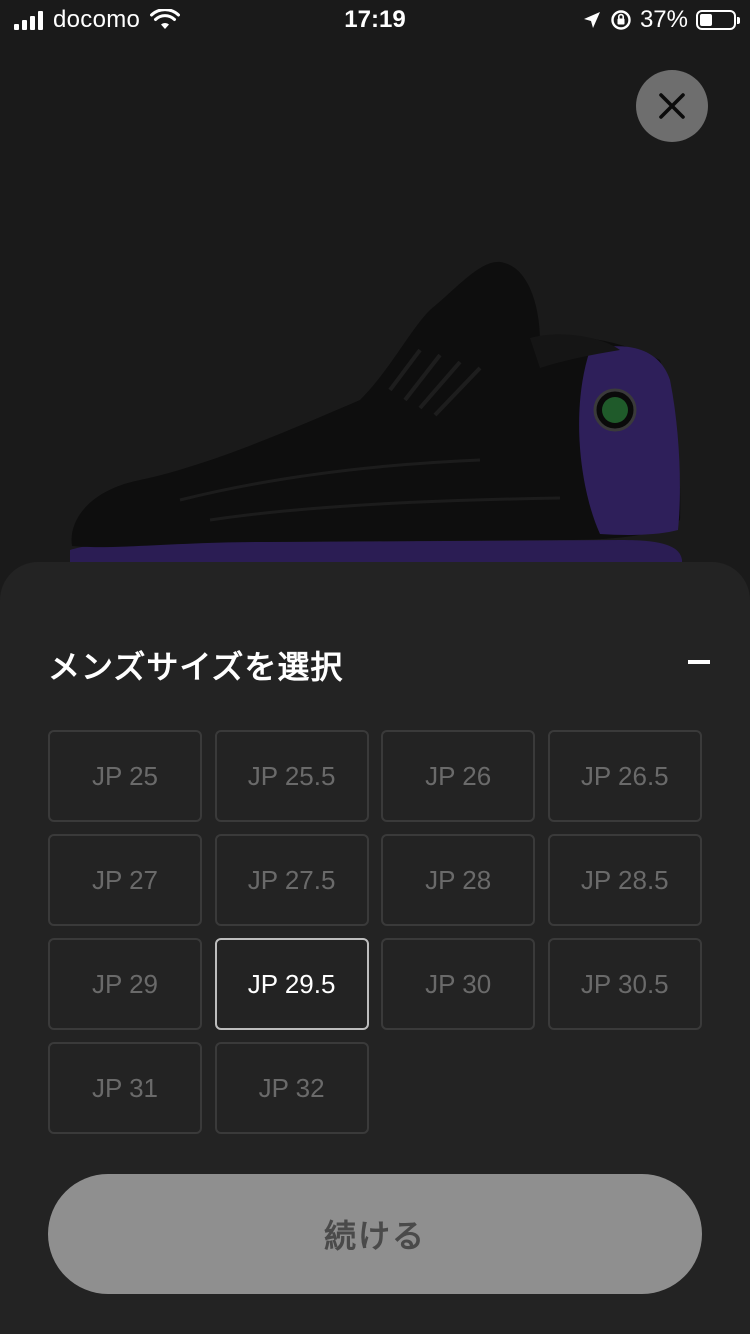  I want to click on battery-percent: 37%, so click(663, 19).